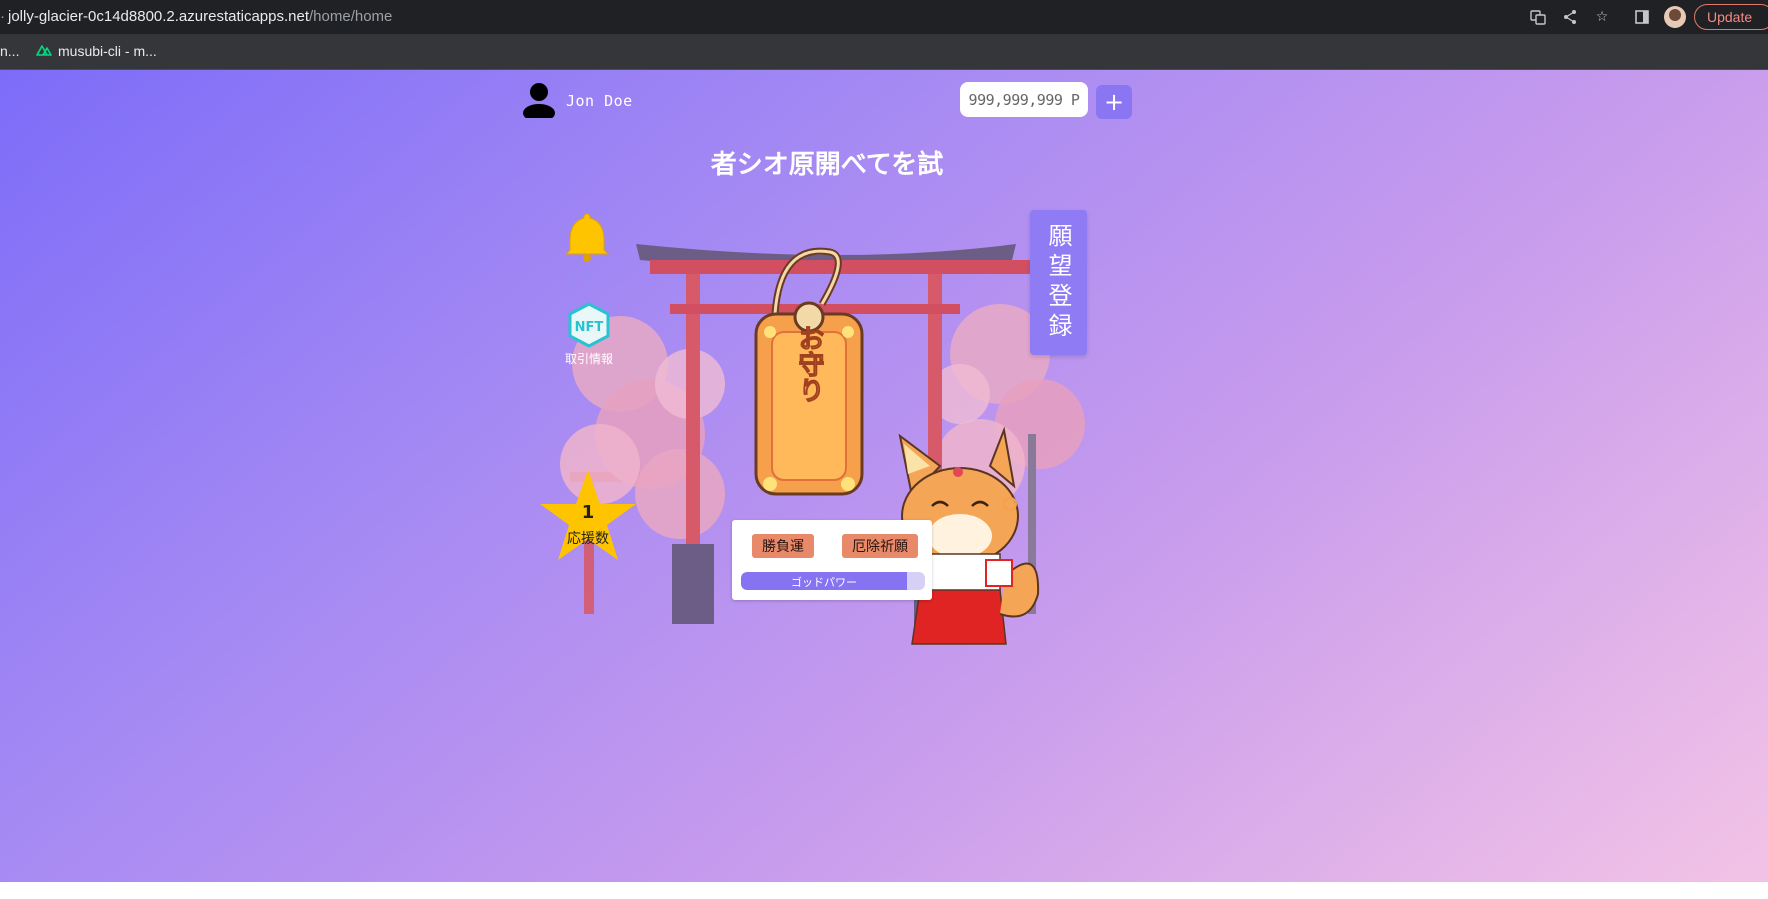 The image size is (1768, 899). Describe the element at coordinates (599, 101) in the screenshot. I see `username: Jon Doe` at that location.